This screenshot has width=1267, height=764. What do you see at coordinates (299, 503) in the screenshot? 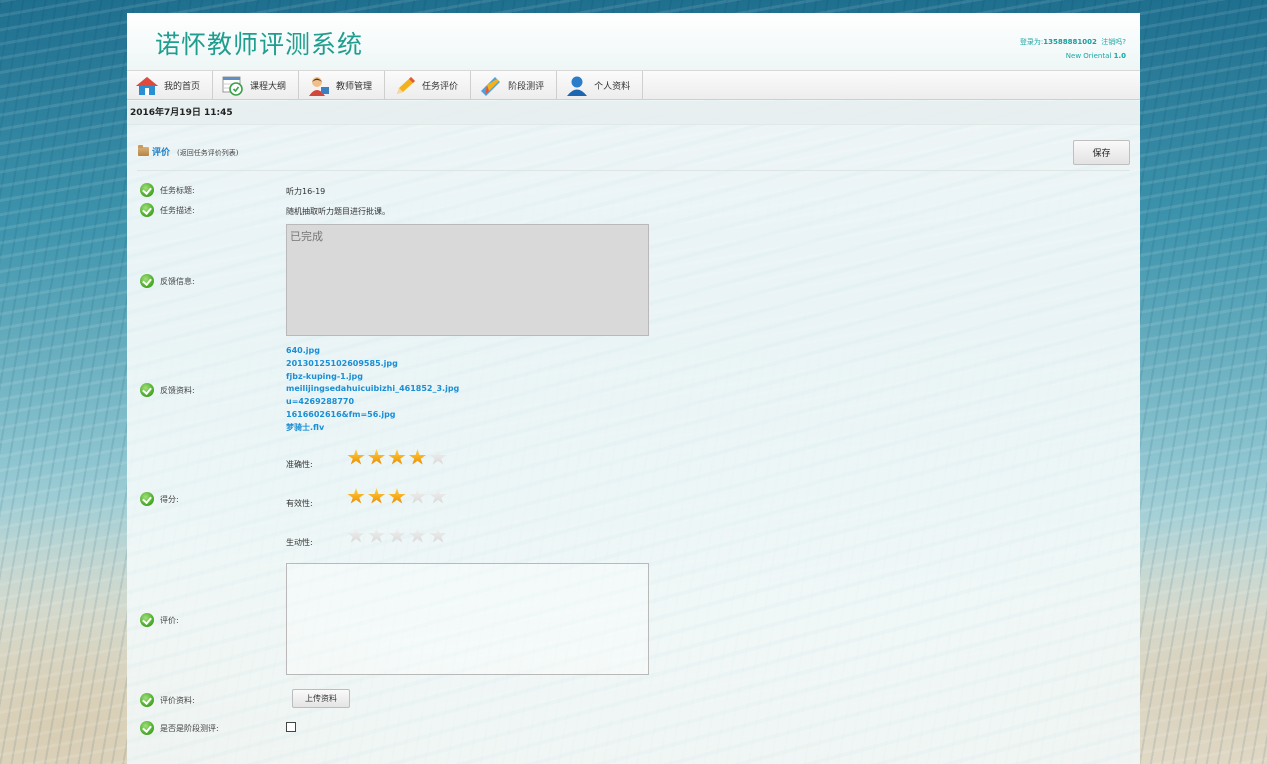
I see `rating-label-effectiveness: 有效性:` at bounding box center [299, 503].